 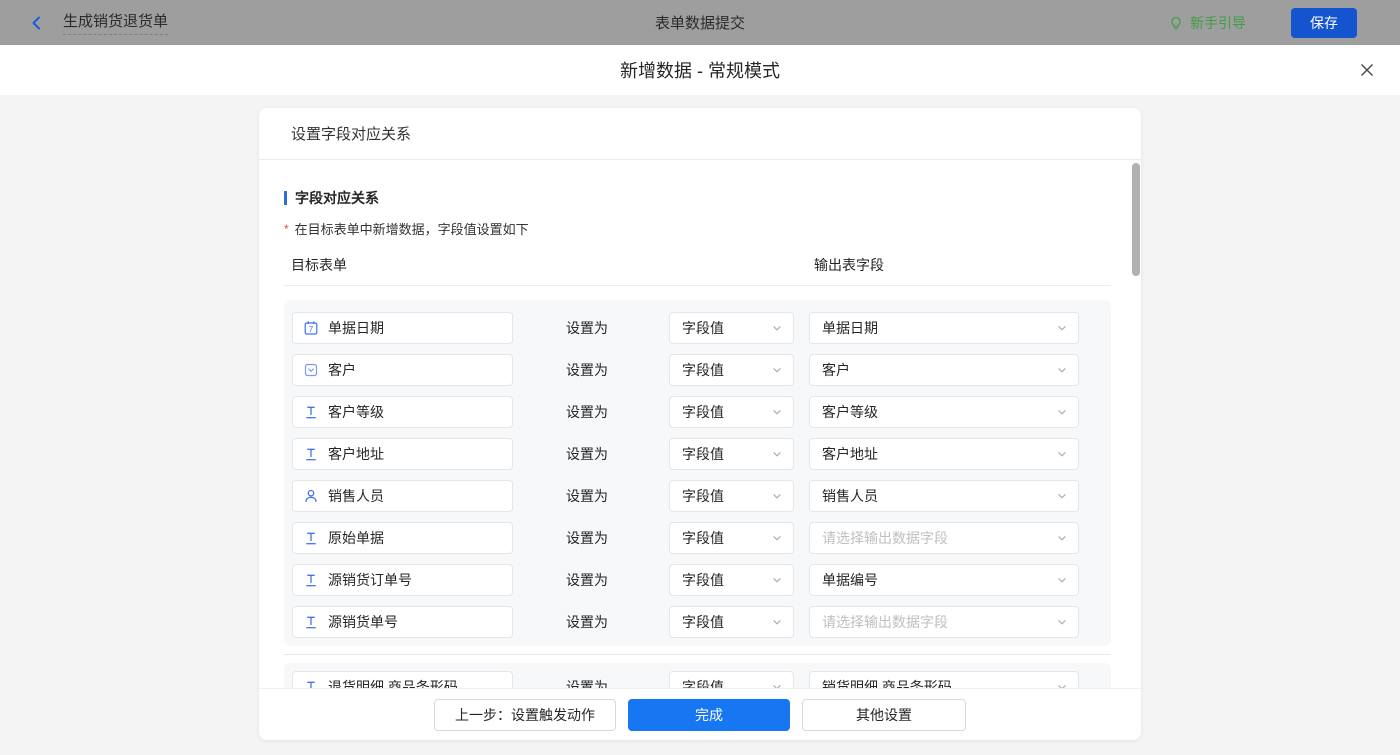 What do you see at coordinates (342, 370) in the screenshot?
I see `target-field-label: 客户` at bounding box center [342, 370].